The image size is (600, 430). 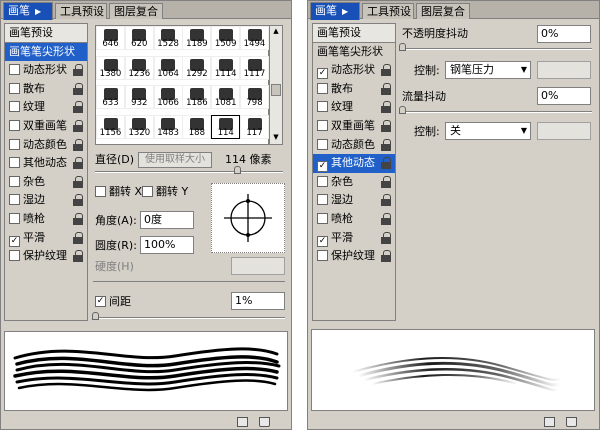 I want to click on opacity-jitter-slider-thumb, so click(x=402, y=47).